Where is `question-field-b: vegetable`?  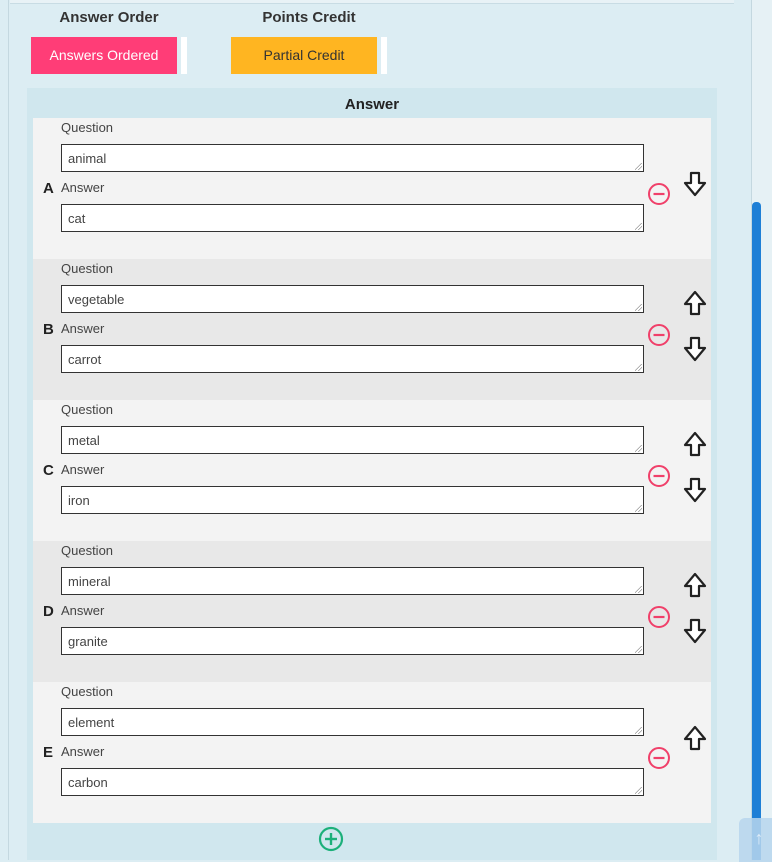 question-field-b: vegetable is located at coordinates (352, 299).